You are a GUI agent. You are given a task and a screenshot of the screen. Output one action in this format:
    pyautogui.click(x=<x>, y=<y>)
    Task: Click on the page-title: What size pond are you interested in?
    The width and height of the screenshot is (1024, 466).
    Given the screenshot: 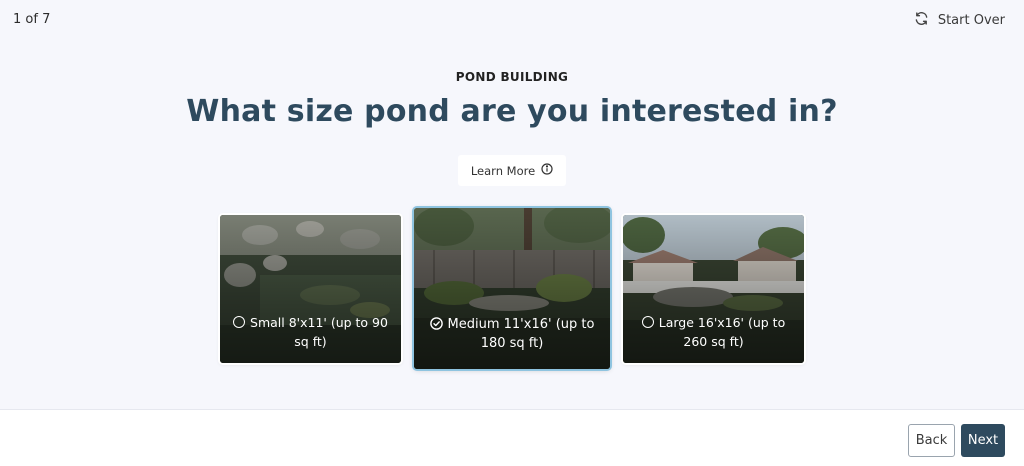 What is the action you would take?
    pyautogui.click(x=512, y=111)
    